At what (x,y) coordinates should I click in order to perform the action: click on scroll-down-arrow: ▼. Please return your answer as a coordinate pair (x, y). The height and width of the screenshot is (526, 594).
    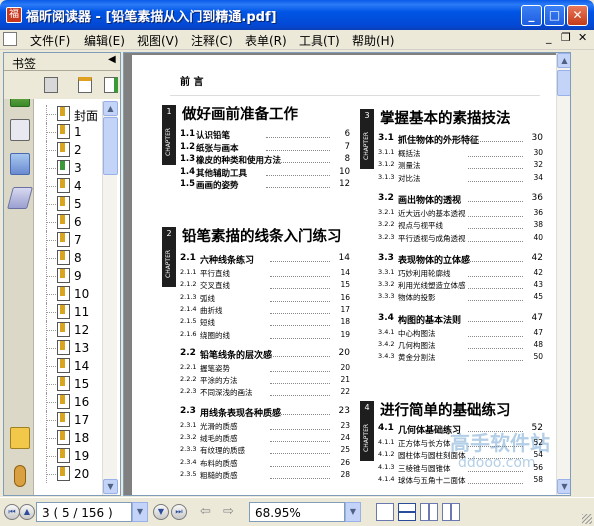
    Looking at the image, I should click on (110, 486).